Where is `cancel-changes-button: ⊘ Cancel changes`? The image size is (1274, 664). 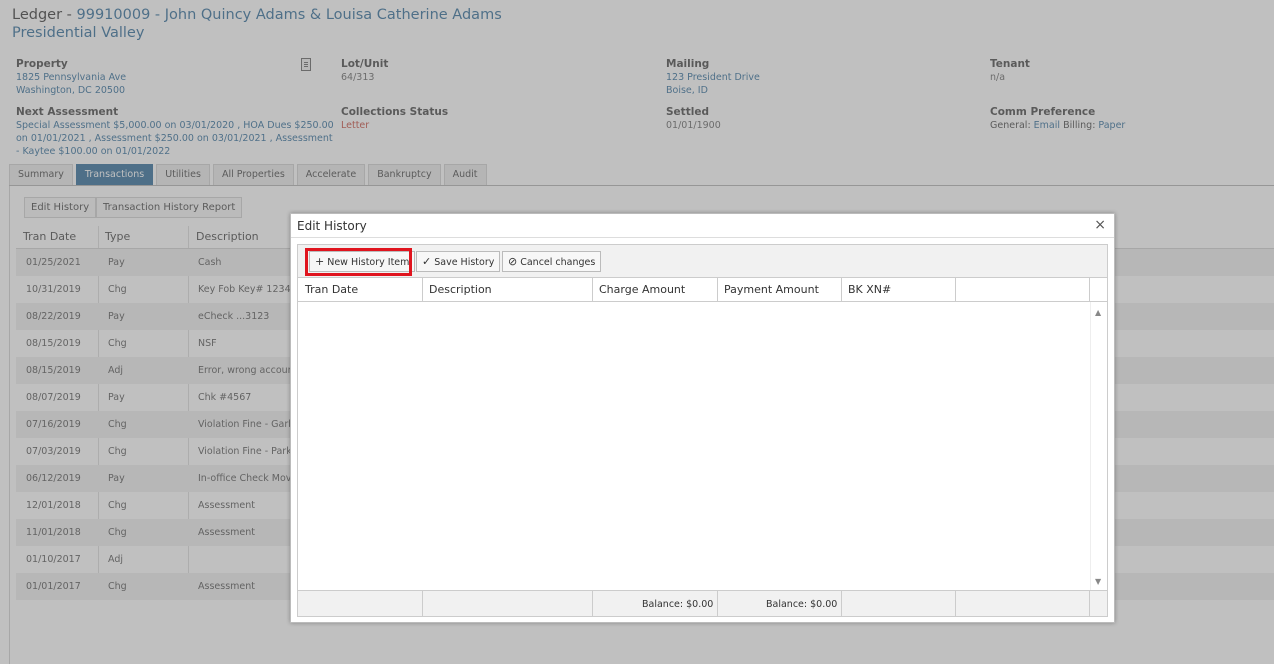
cancel-changes-button: ⊘ Cancel changes is located at coordinates (552, 261).